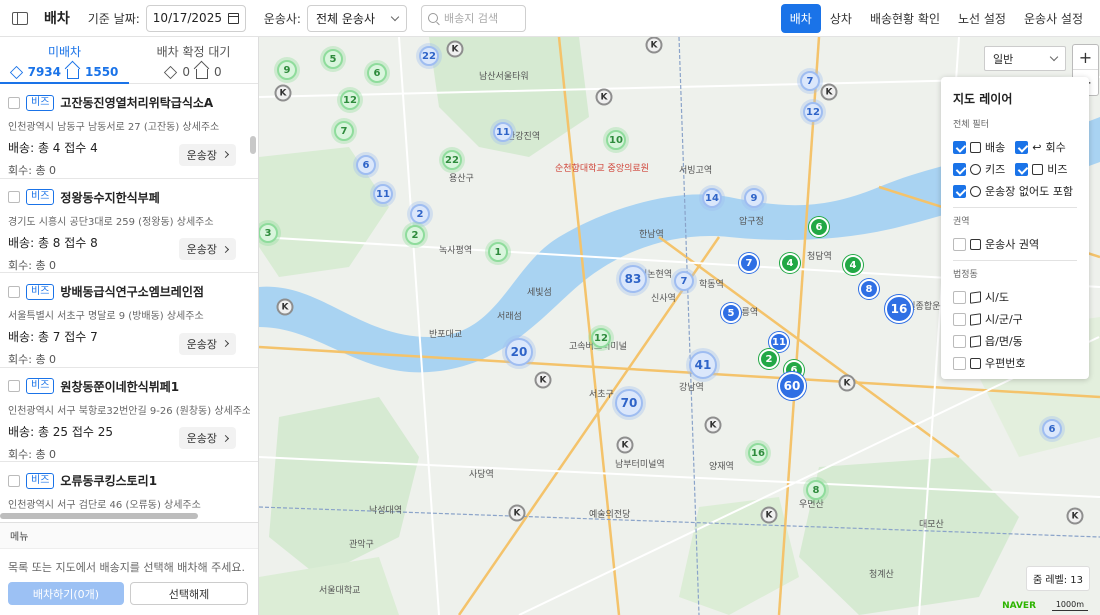 This screenshot has width=1100, height=615. I want to click on map-type-select: 일반, so click(1025, 58).